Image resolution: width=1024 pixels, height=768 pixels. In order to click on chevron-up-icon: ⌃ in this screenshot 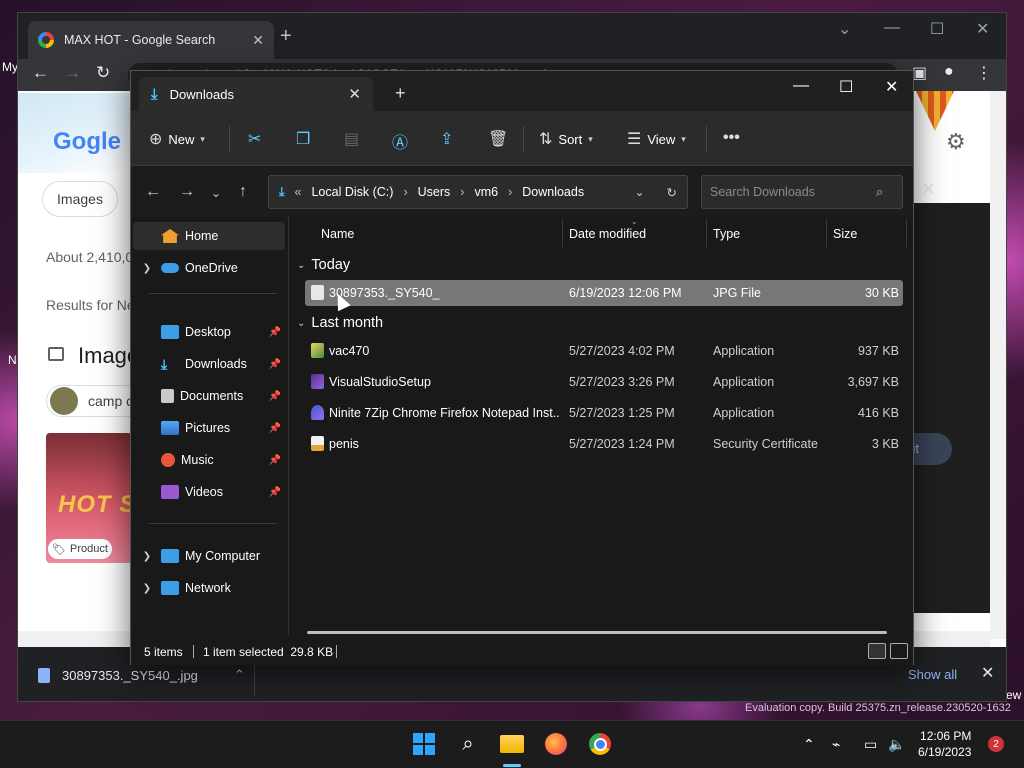, I will do `click(239, 675)`.